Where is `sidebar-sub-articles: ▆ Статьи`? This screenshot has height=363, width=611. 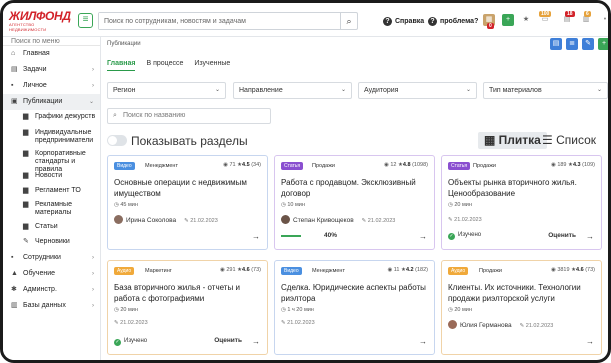
sidebar-sub-articles: ▆ Статьи is located at coordinates (51, 227).